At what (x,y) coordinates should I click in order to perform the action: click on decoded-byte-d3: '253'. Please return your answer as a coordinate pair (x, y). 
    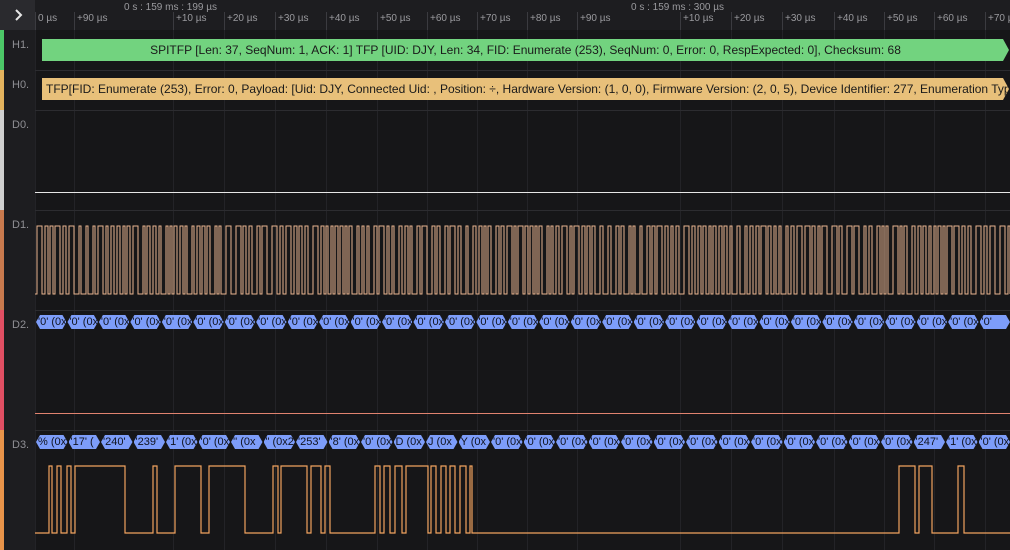
    Looking at the image, I should click on (312, 442).